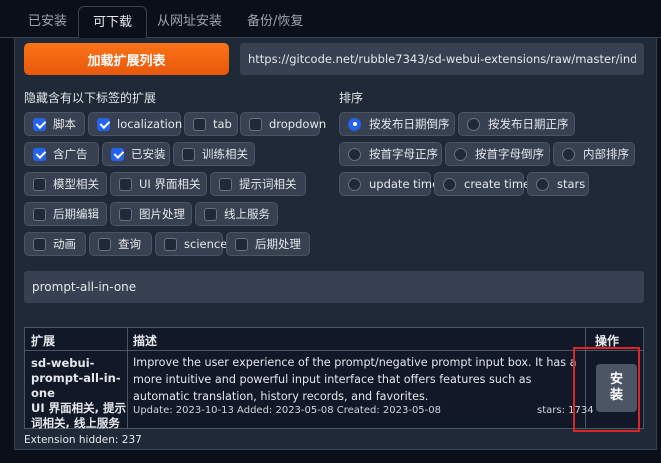 This screenshot has width=661, height=463. I want to click on sort-option-stars: stars, so click(558, 184).